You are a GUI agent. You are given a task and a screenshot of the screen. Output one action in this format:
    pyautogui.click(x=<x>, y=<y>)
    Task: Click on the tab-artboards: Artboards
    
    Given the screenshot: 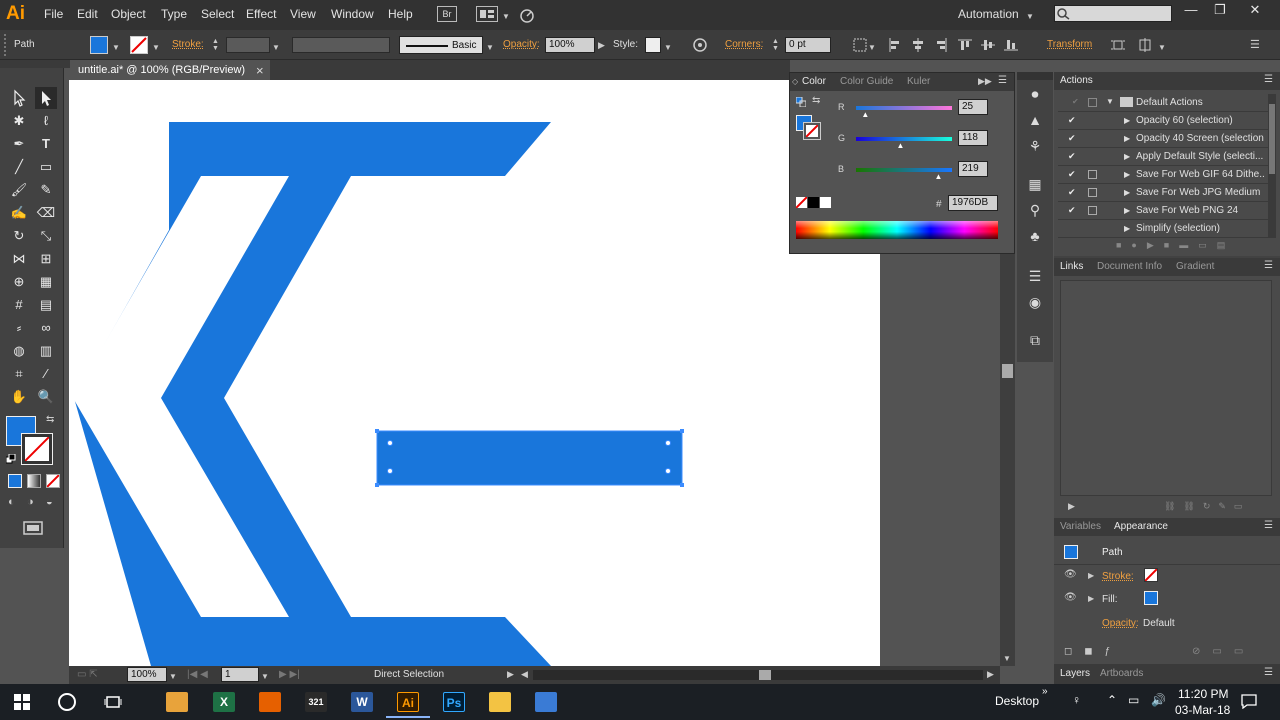 What is the action you would take?
    pyautogui.click(x=1121, y=673)
    